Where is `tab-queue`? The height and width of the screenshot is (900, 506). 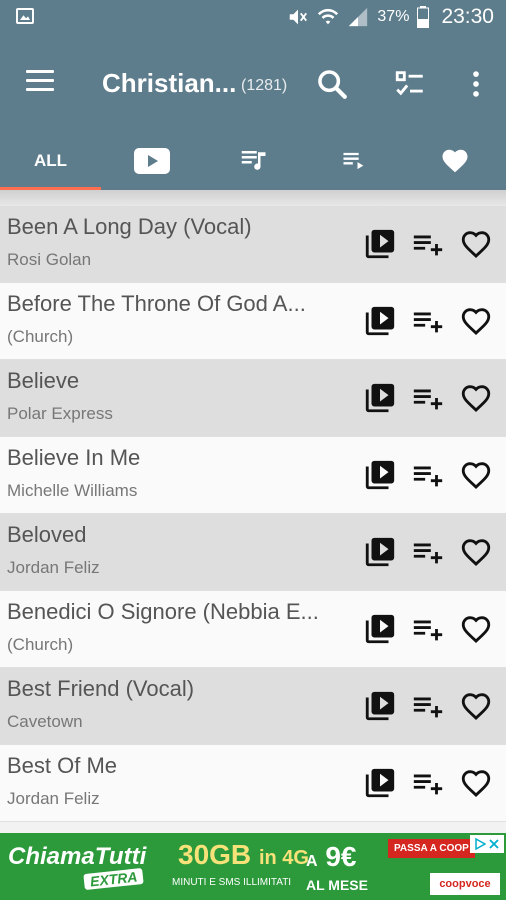
tab-queue is located at coordinates (353, 161).